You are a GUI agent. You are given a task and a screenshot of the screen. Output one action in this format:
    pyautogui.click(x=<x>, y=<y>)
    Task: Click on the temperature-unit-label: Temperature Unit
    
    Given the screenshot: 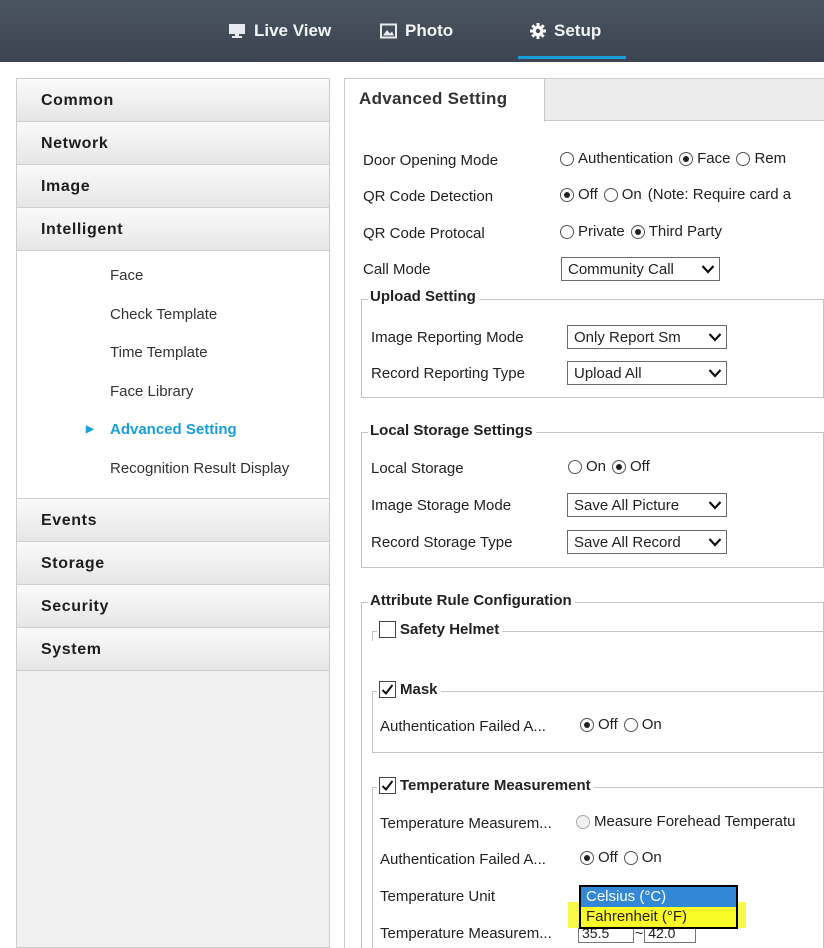 What is the action you would take?
    pyautogui.click(x=438, y=896)
    